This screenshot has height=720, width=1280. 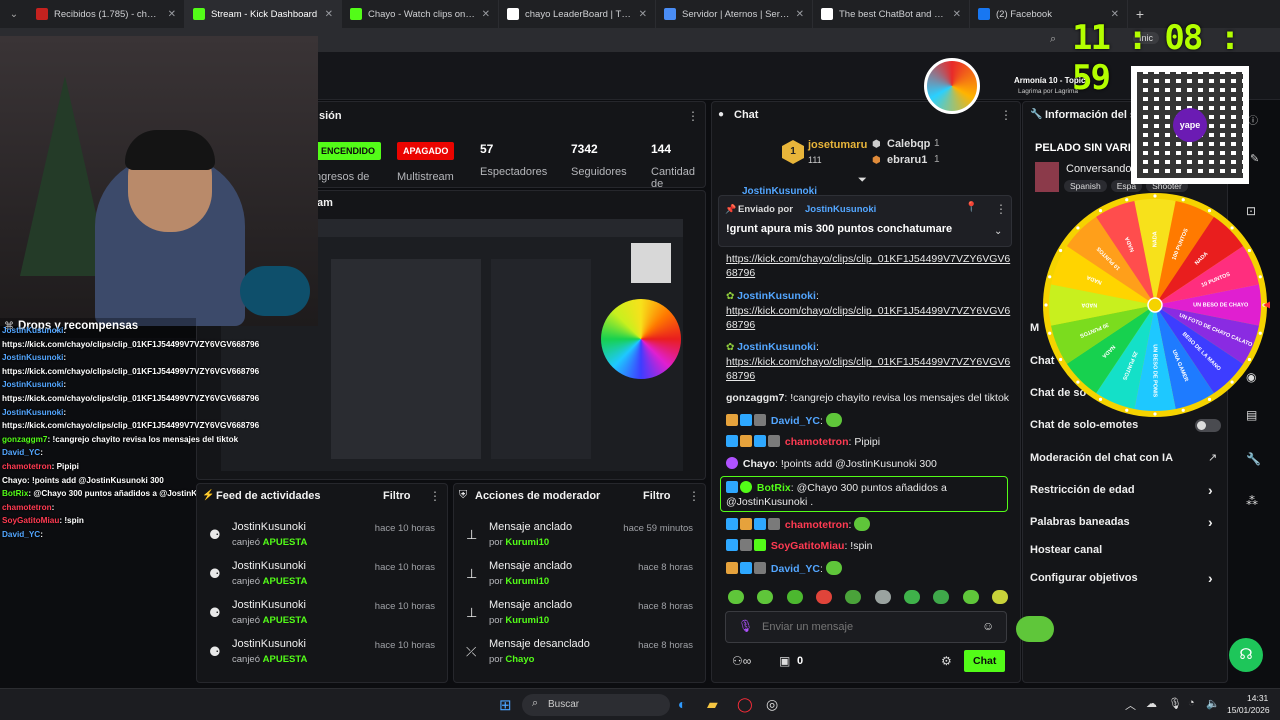 I want to click on tab-list-icon: ⌄, so click(x=14, y=14).